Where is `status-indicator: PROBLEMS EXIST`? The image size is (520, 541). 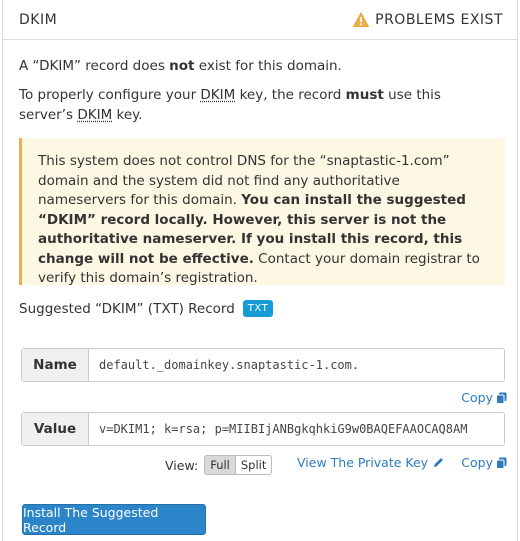 status-indicator: PROBLEMS EXIST is located at coordinates (428, 20).